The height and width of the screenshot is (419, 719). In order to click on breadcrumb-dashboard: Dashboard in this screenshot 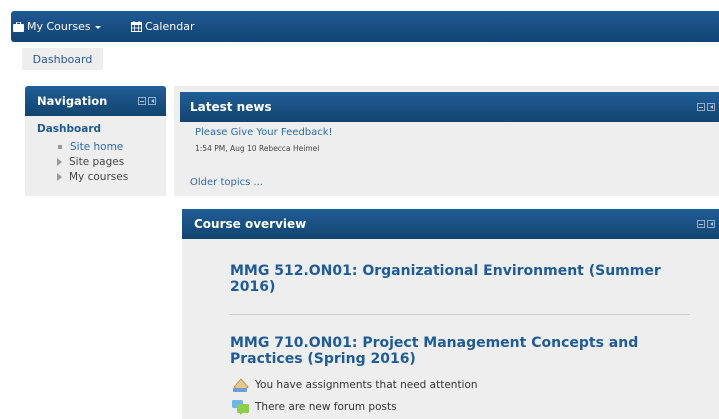, I will do `click(62, 59)`.